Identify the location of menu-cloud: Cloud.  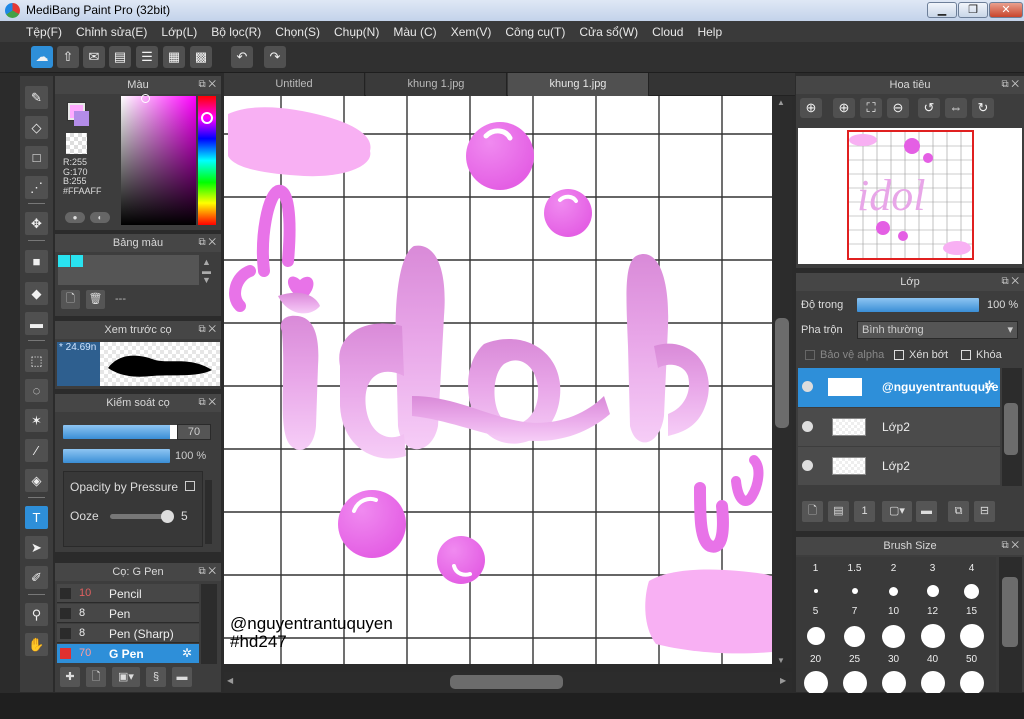
(667, 32).